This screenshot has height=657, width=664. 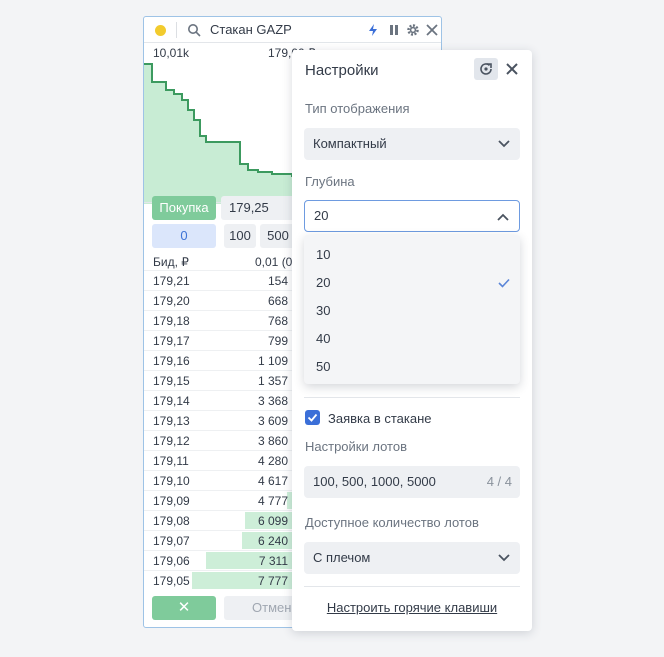 I want to click on widget-title: Стакан GAZP, so click(x=251, y=29).